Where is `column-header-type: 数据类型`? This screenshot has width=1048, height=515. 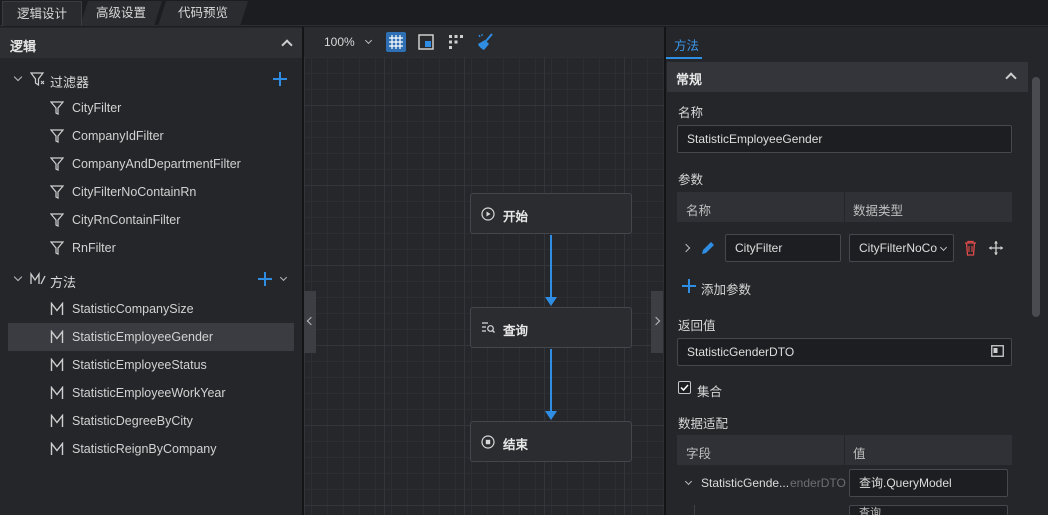
column-header-type: 数据类型 is located at coordinates (878, 211).